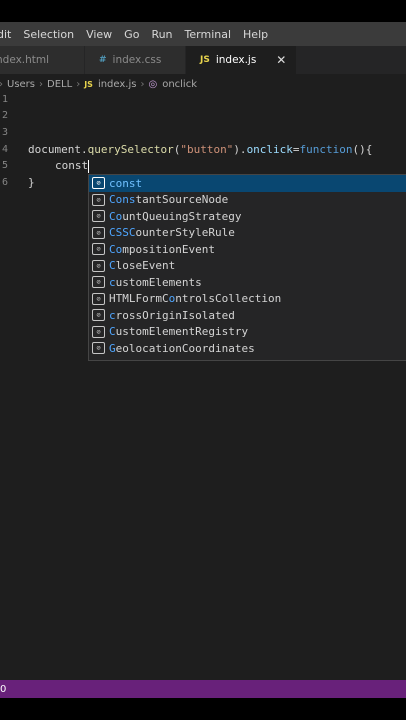 The width and height of the screenshot is (406, 720). I want to click on menu-go: Go, so click(131, 34).